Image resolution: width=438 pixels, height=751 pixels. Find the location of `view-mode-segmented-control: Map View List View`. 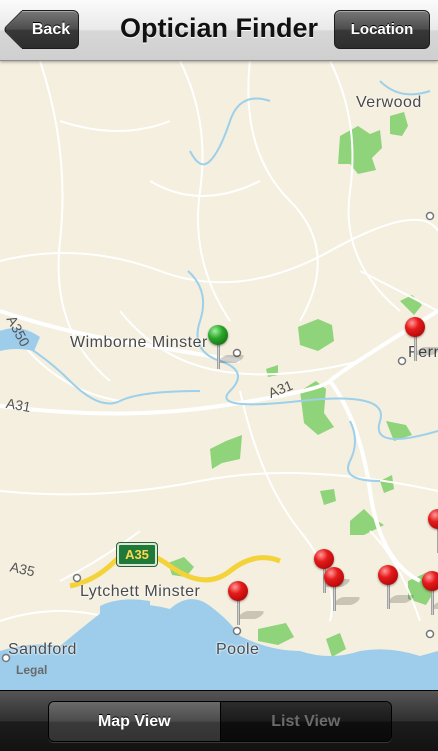

view-mode-segmented-control: Map View List View is located at coordinates (220, 721).